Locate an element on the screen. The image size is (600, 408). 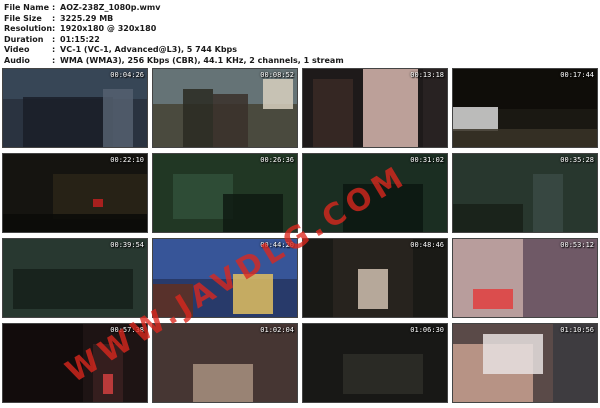
info-label: File Size is located at coordinates (23, 18).